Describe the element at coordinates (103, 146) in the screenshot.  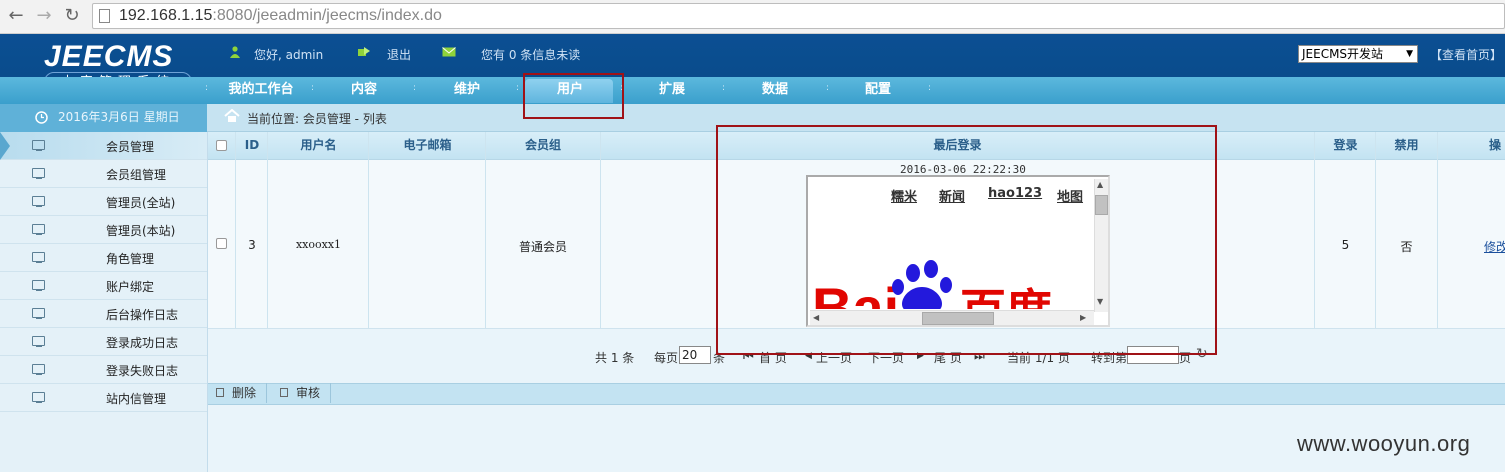
I see `sidebar-item-member-manage: 会员管理` at that location.